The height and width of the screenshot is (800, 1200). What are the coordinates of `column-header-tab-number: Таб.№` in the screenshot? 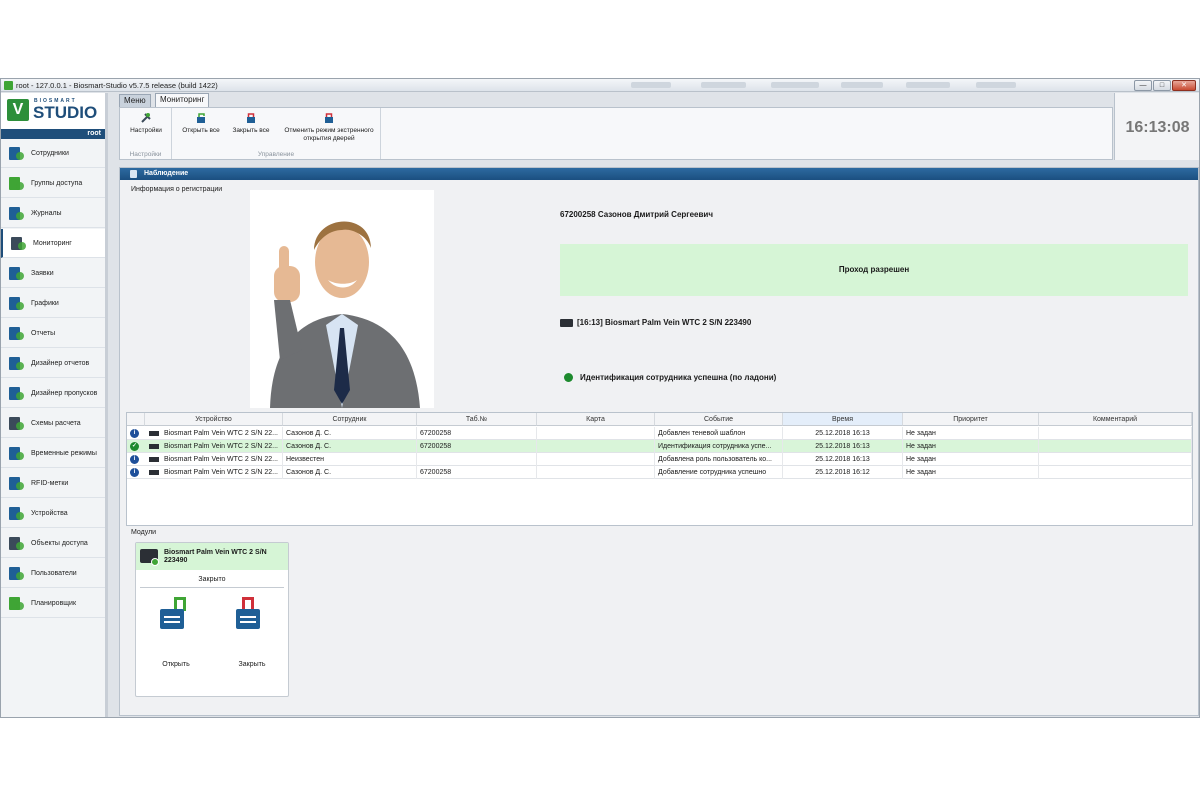 It's located at (477, 419).